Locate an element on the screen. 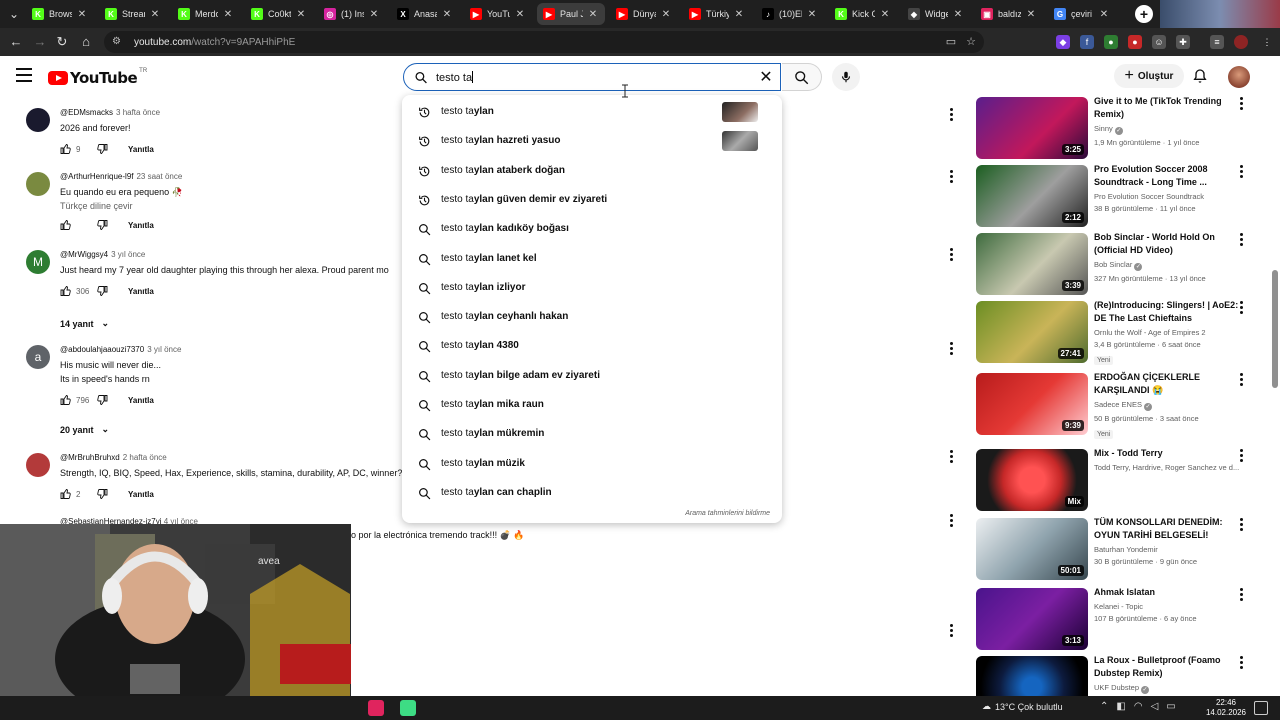 The image size is (1280, 720). wifi-icon: ◠ is located at coordinates (1138, 706).